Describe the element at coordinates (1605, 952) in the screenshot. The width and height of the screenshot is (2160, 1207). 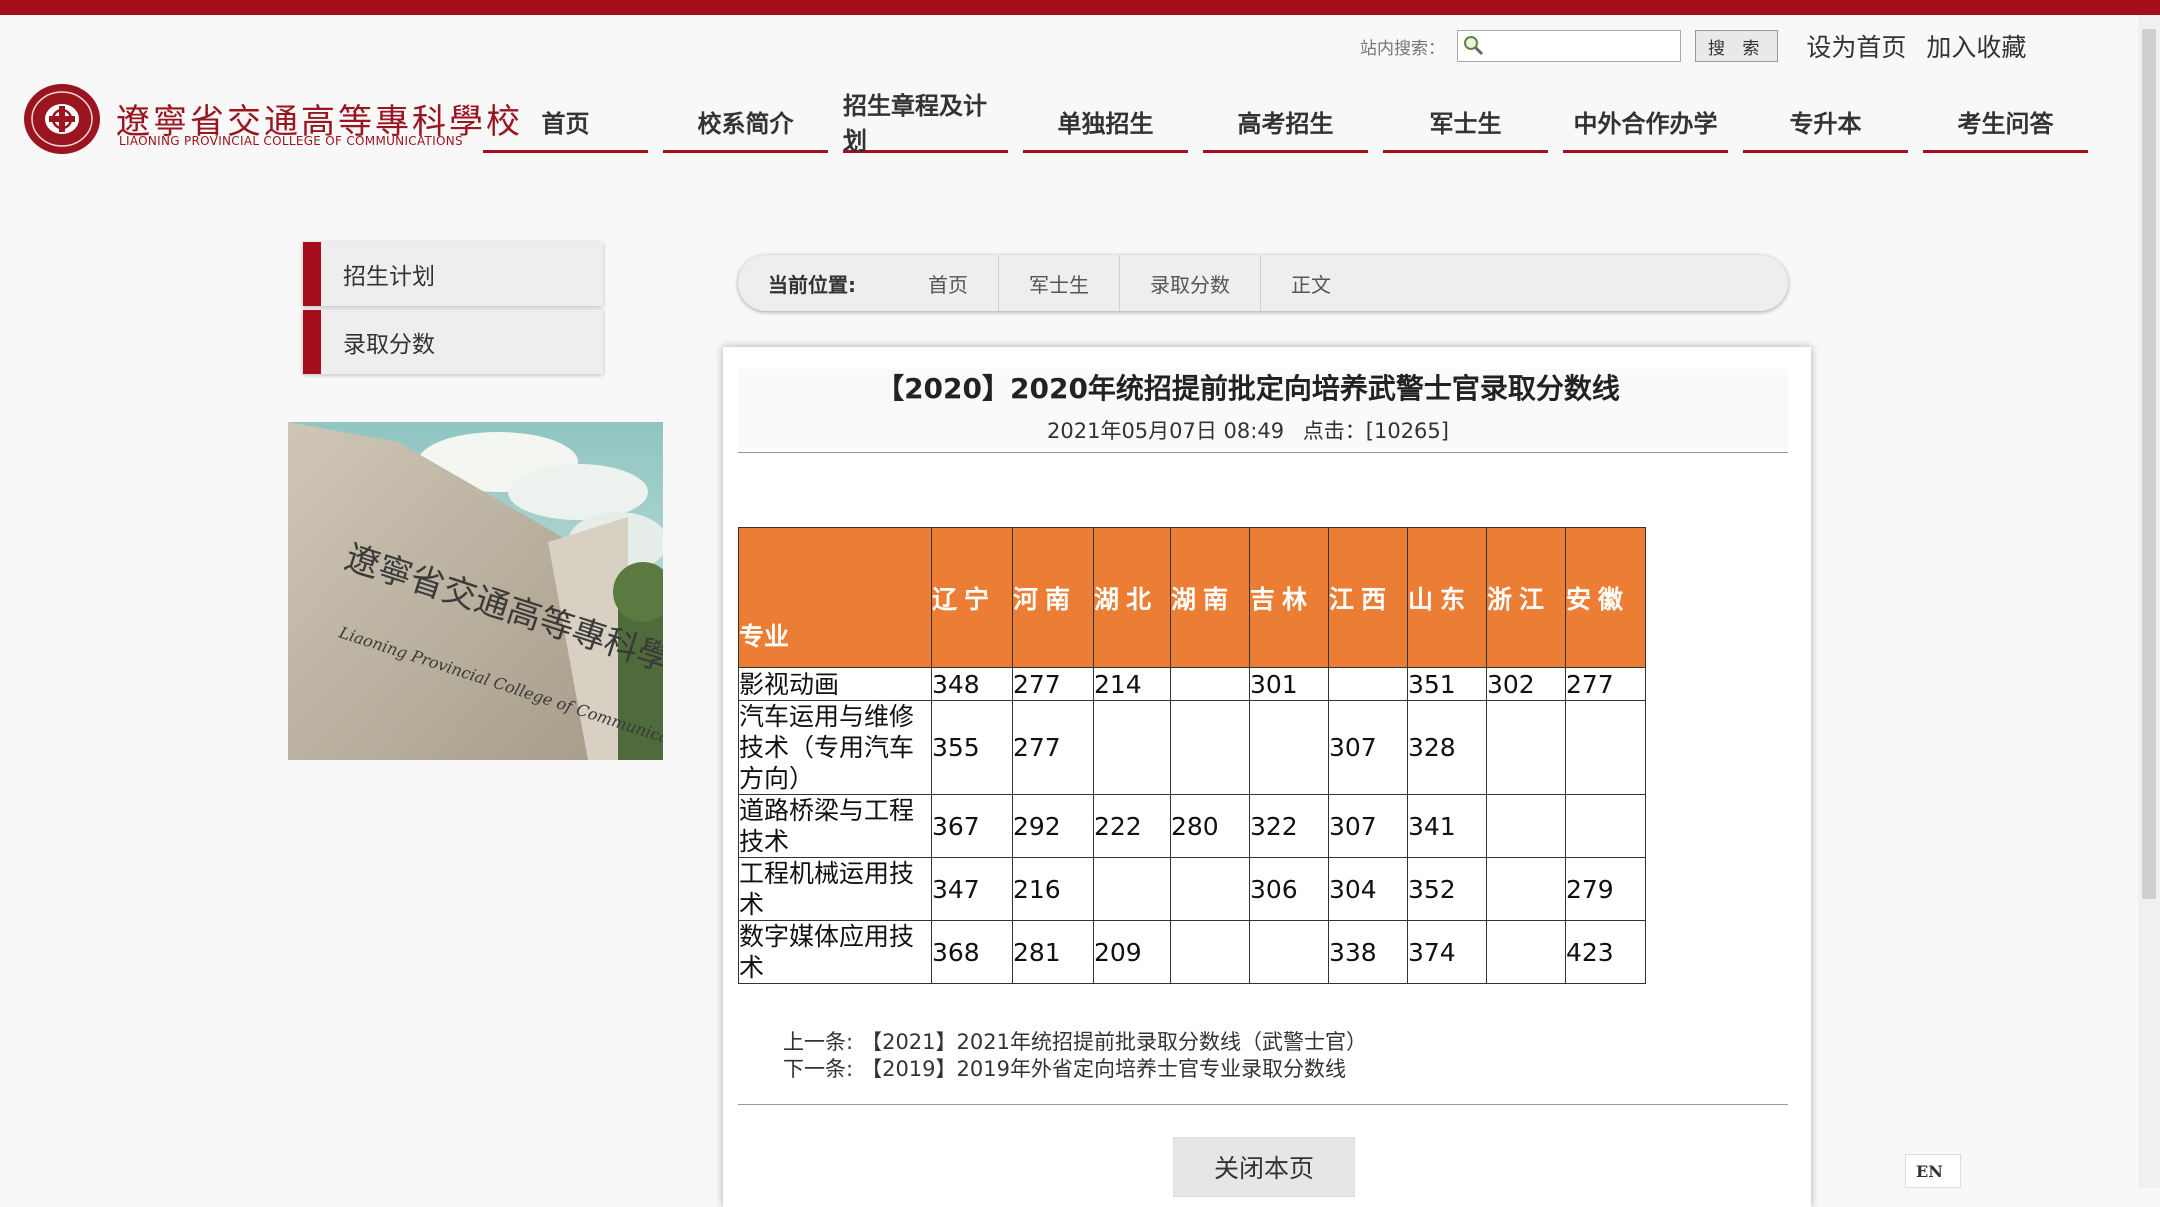
I see `table-cell: 423` at that location.